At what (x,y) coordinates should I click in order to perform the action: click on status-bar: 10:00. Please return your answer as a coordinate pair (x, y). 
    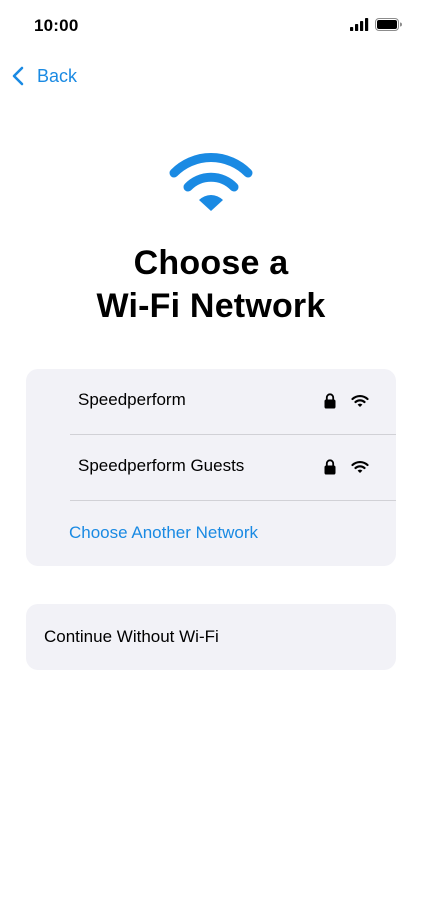
    Looking at the image, I should click on (211, 26).